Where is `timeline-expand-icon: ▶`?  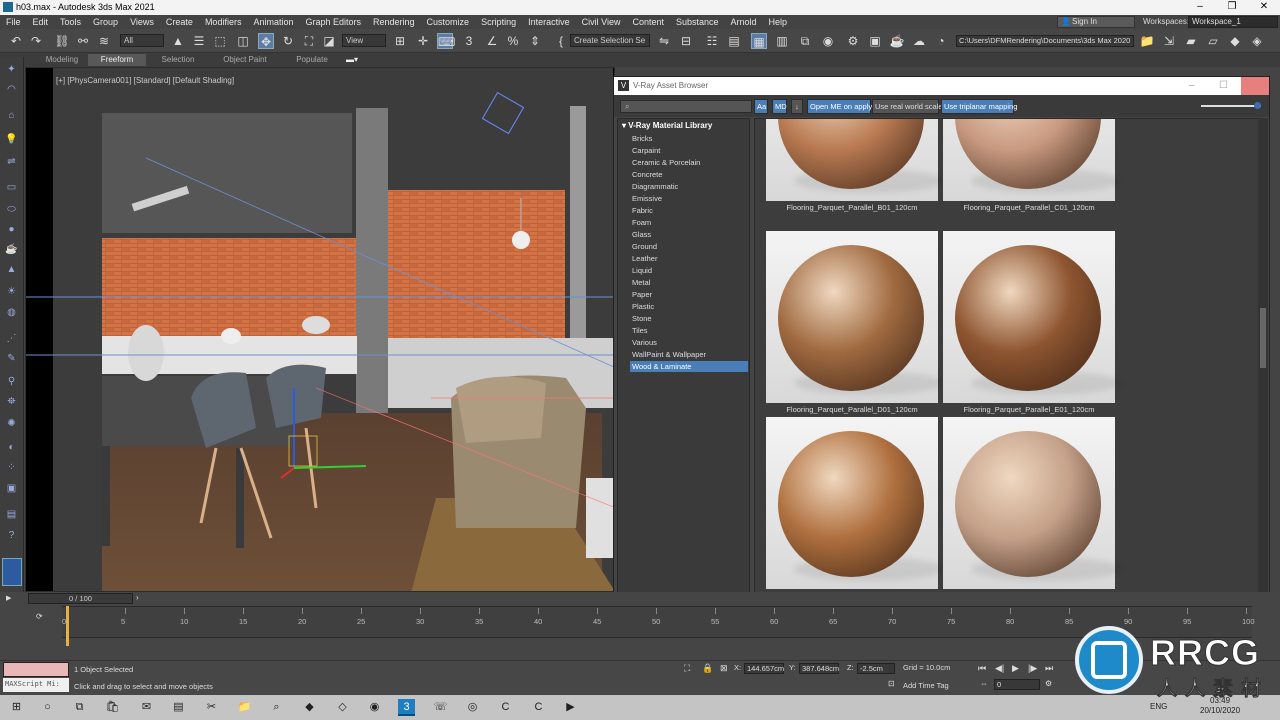 timeline-expand-icon: ▶ is located at coordinates (8, 598).